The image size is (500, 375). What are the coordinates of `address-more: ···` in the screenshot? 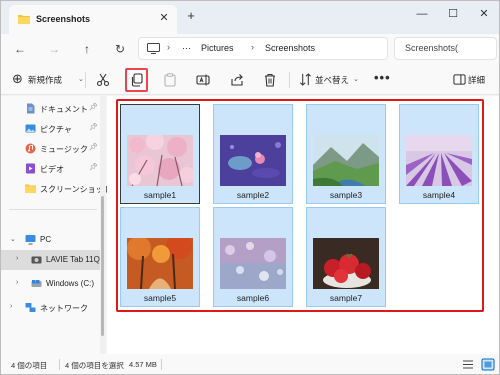 It's located at (186, 48).